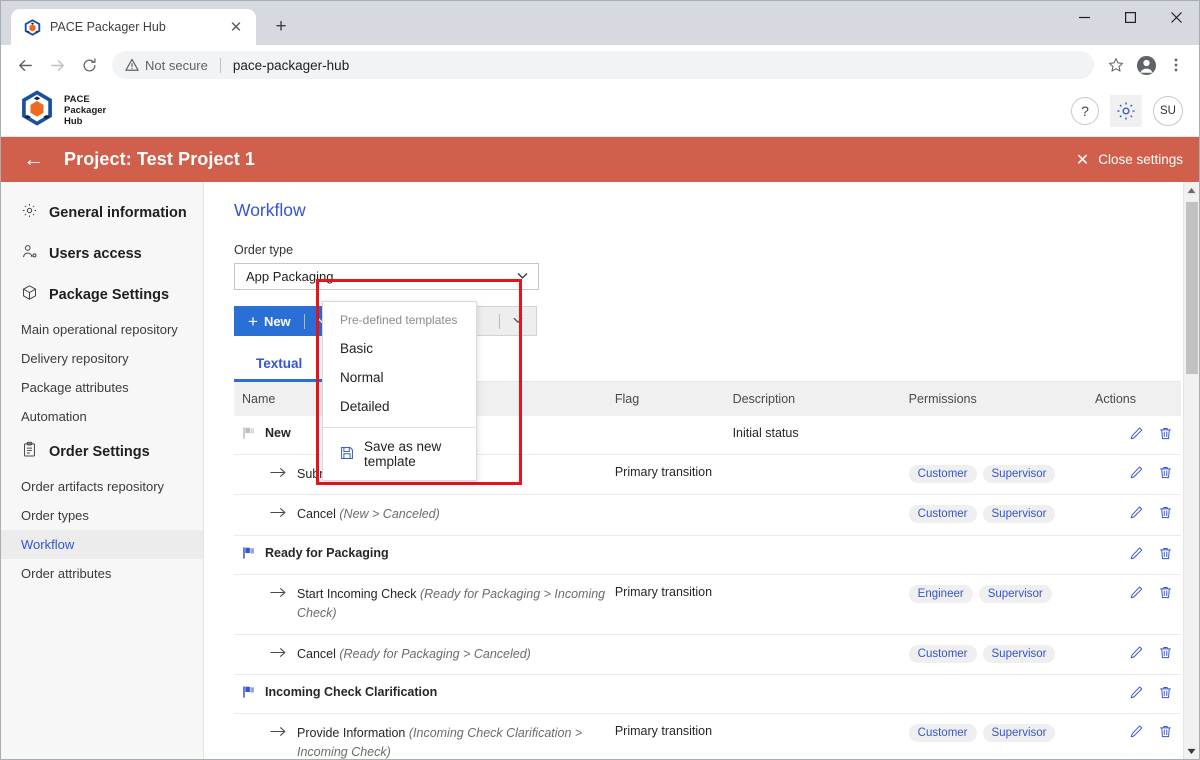  What do you see at coordinates (942, 474) in the screenshot?
I see `permission-badge: Customer` at bounding box center [942, 474].